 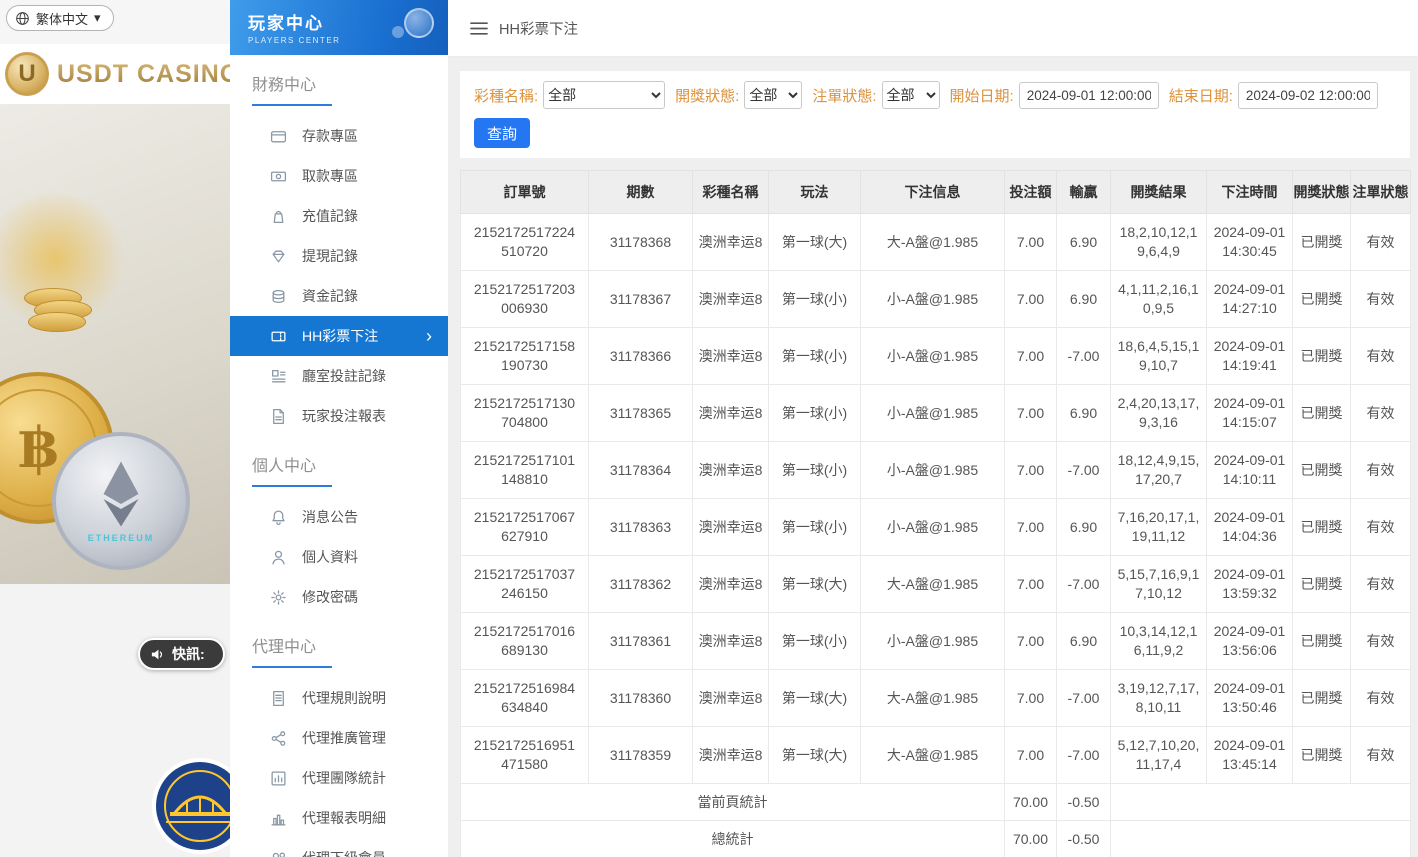 I want to click on summary-bet-total: 70.00, so click(x=1030, y=838).